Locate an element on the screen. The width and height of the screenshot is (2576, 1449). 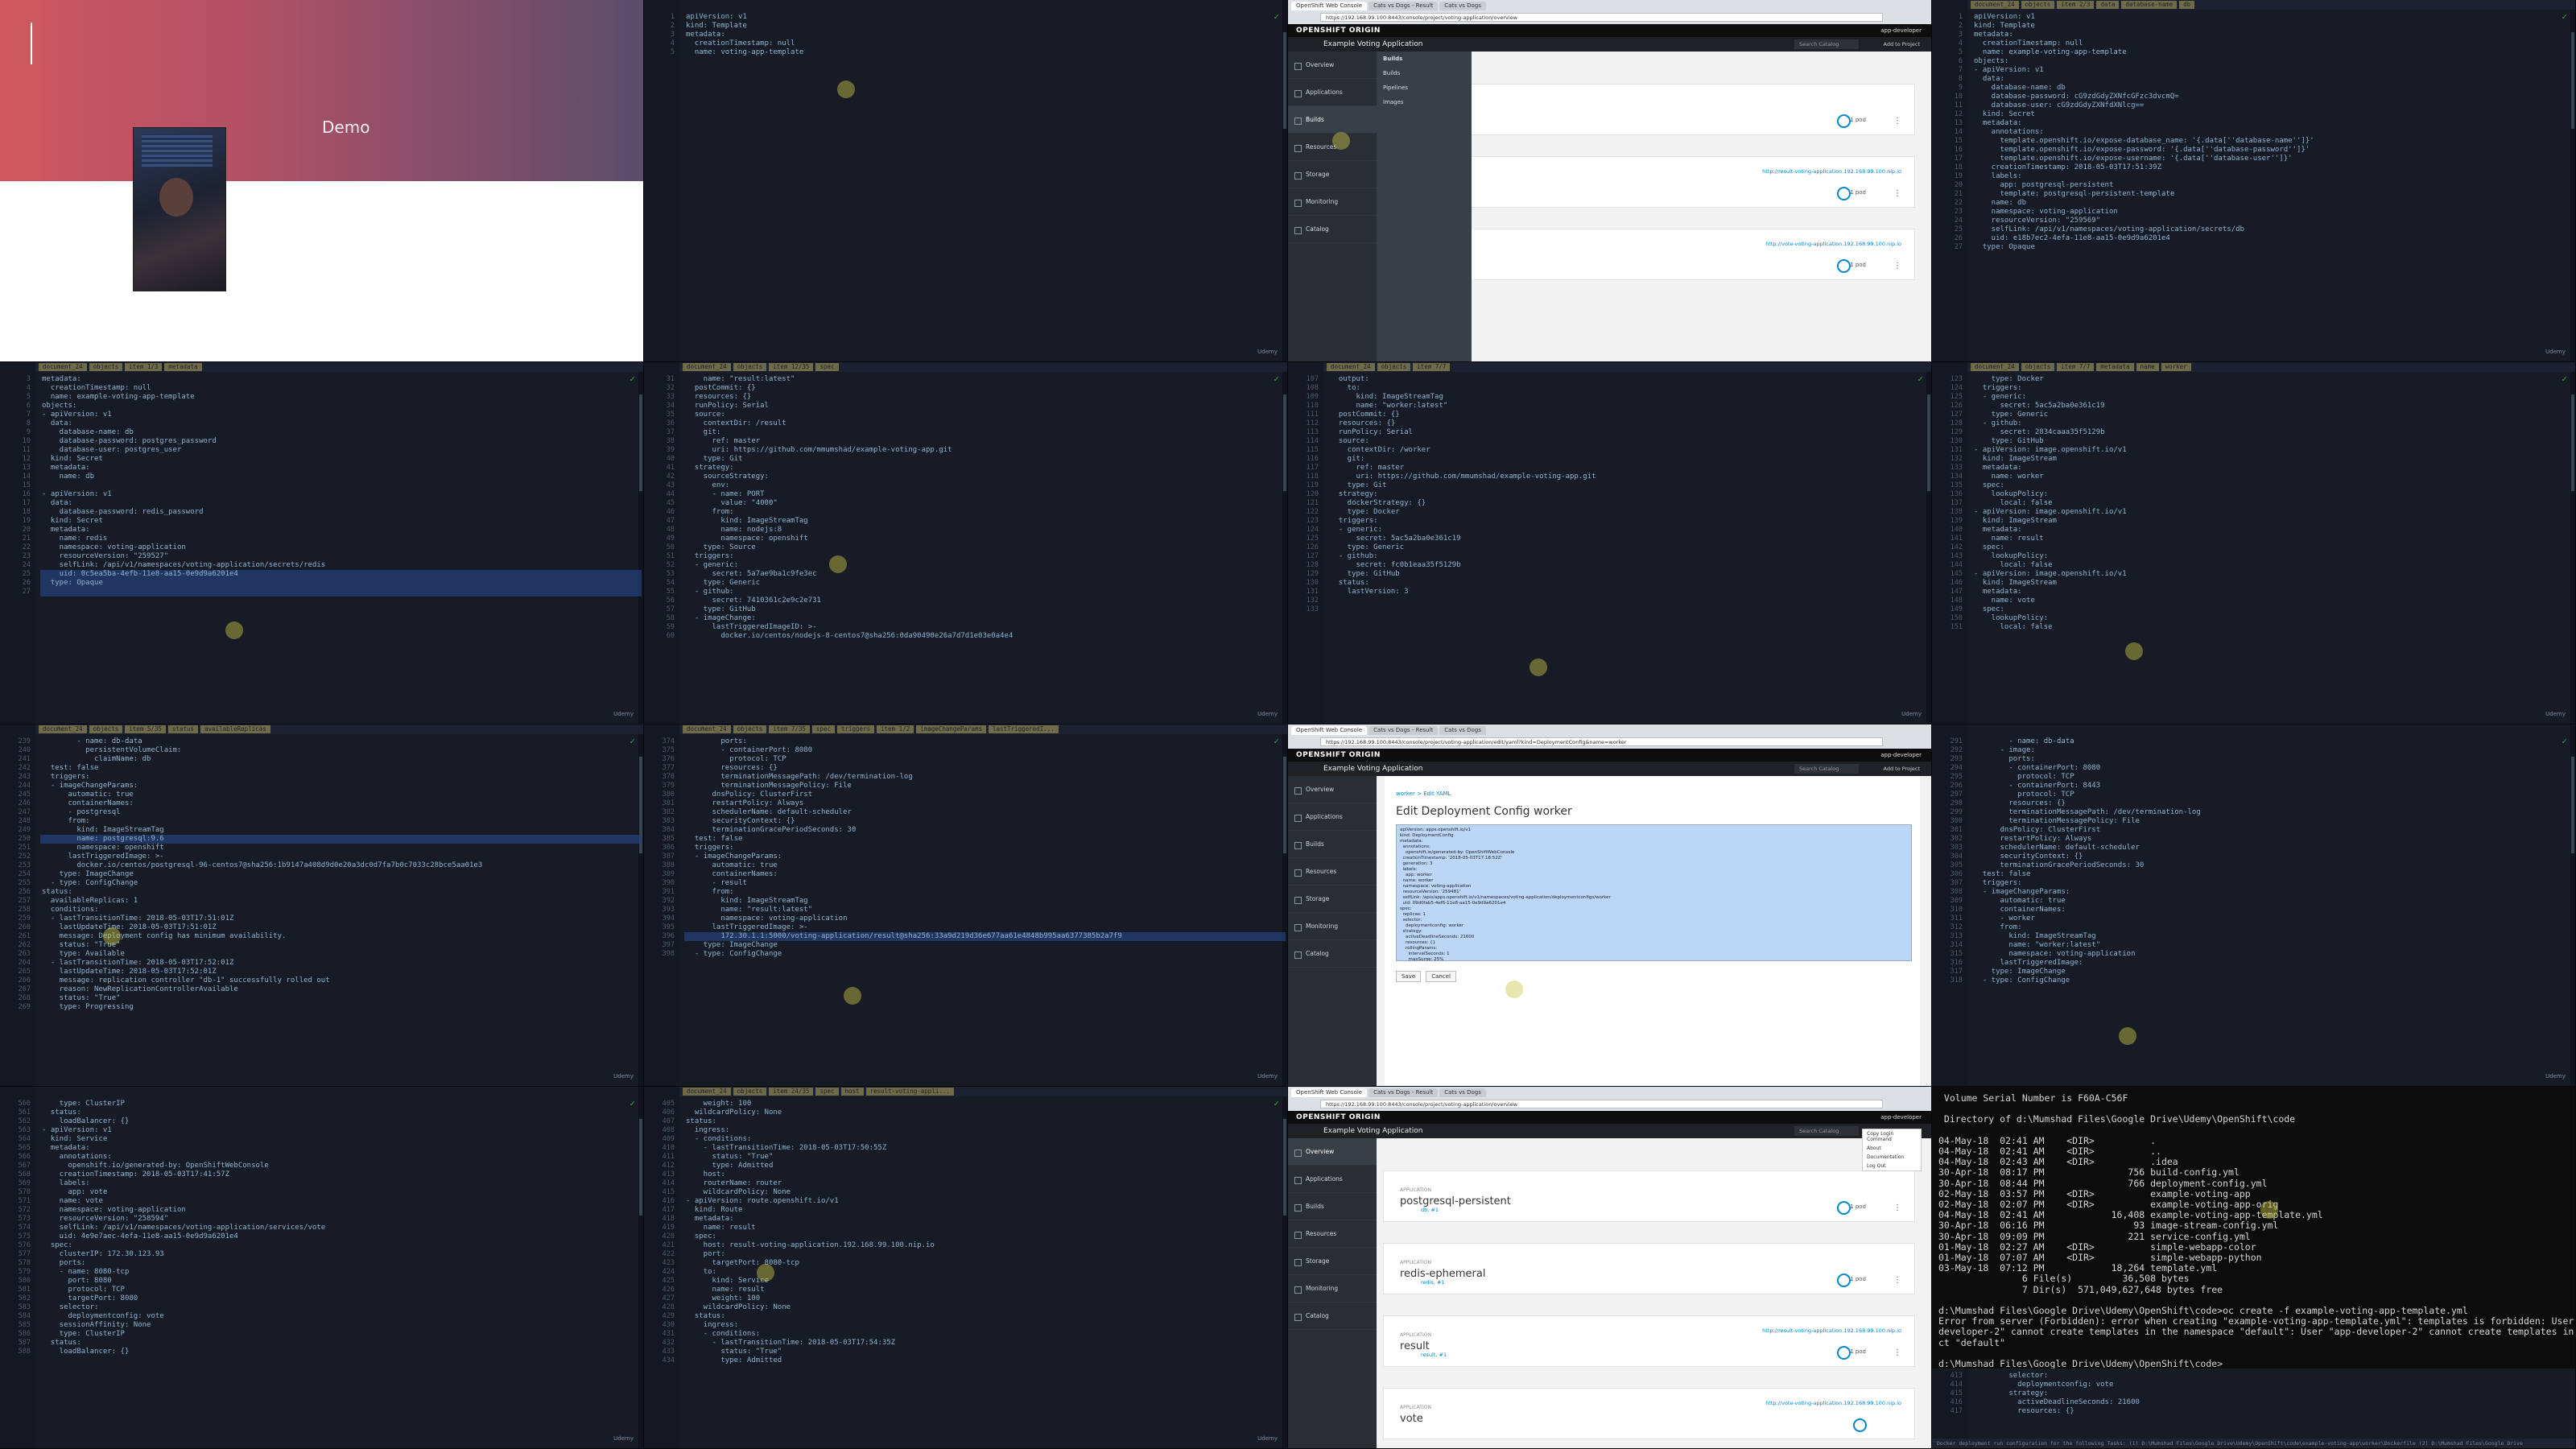
code-line: status: is located at coordinates (61, 1112).